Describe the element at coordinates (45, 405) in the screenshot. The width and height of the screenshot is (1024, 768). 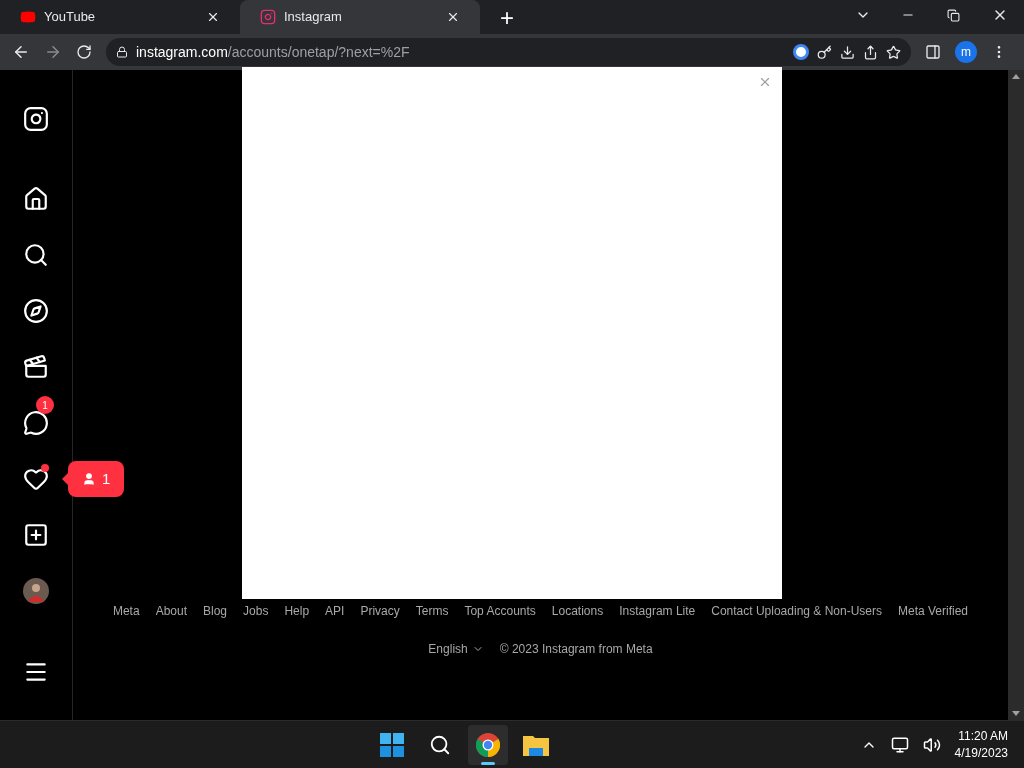
I see `notification-count: 1` at that location.